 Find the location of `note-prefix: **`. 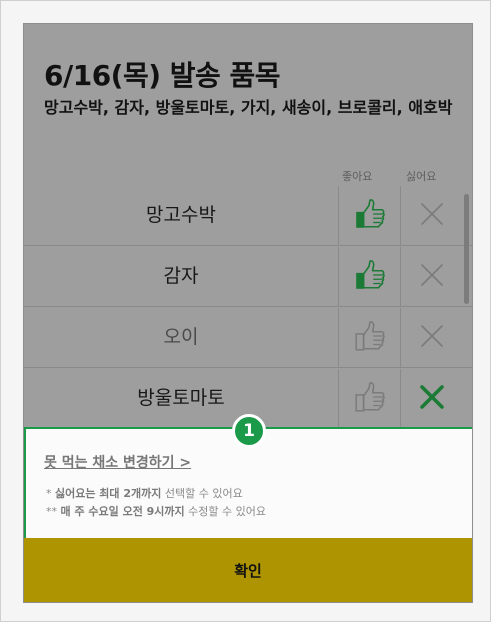

note-prefix: ** is located at coordinates (53, 511).